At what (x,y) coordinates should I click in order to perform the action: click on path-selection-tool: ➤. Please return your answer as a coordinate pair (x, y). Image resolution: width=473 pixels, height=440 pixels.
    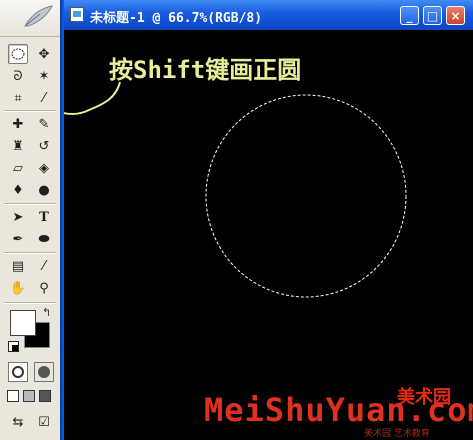
    Looking at the image, I should click on (18, 217).